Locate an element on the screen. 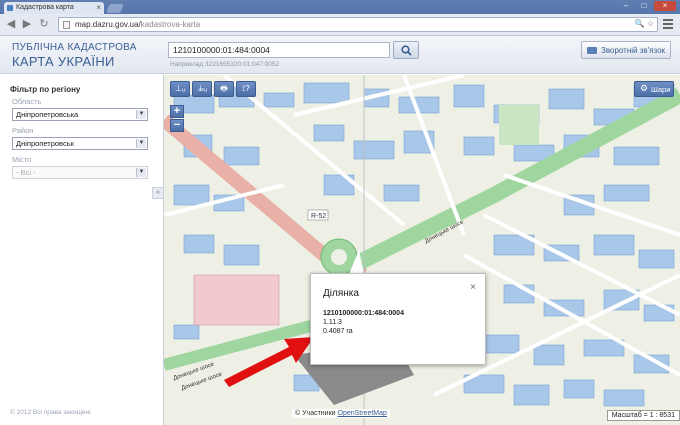  gear-icon: ⚙ is located at coordinates (644, 88).